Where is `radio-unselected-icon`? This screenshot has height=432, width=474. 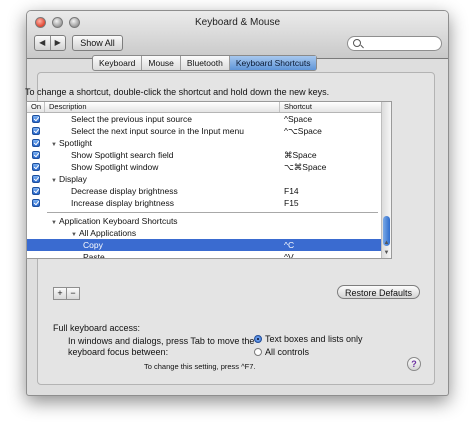 radio-unselected-icon is located at coordinates (258, 352).